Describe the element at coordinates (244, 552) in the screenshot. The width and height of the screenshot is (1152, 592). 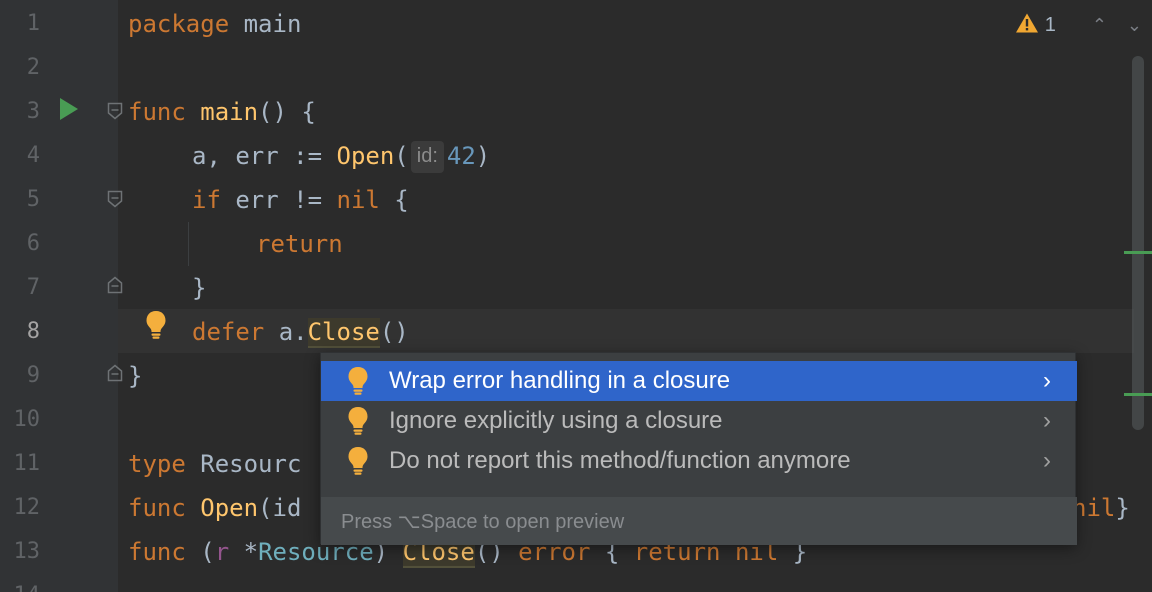
I see `code-text: *` at that location.